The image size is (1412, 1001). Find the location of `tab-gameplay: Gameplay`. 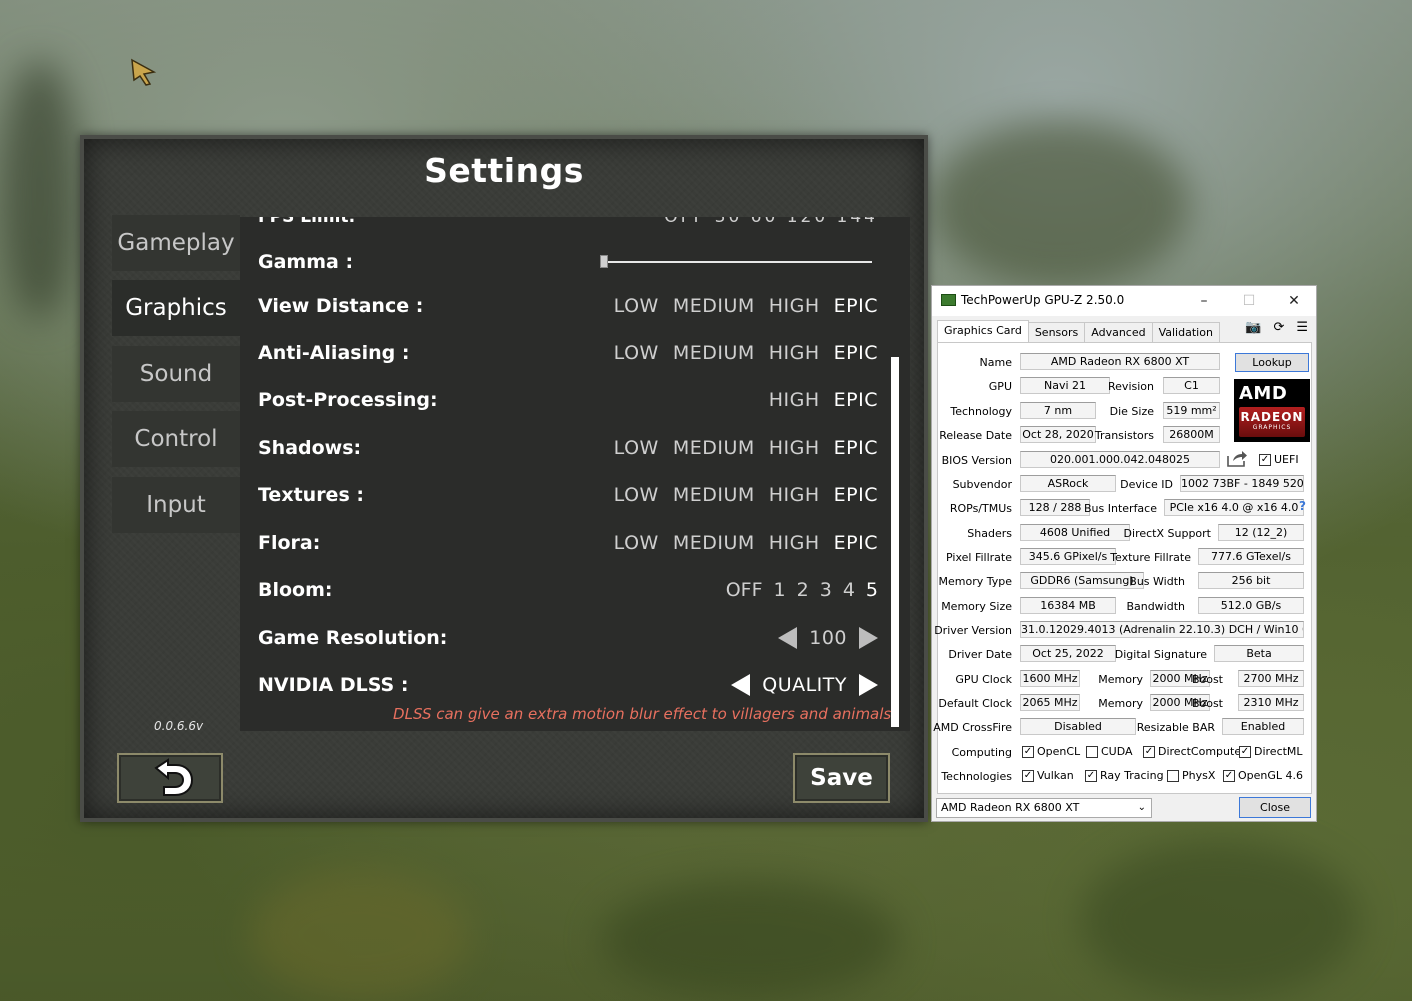

tab-gameplay: Gameplay is located at coordinates (176, 243).